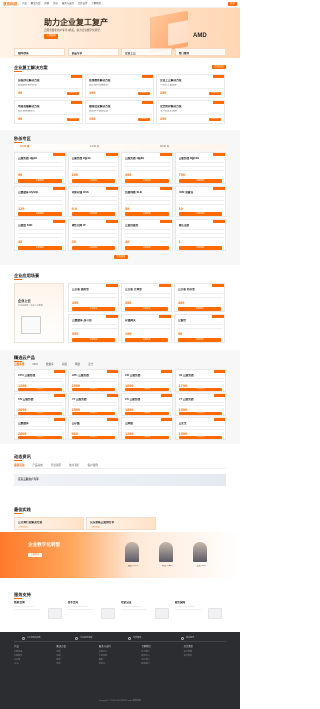 This screenshot has width=320, height=709. Describe the element at coordinates (93, 201) in the screenshot. I see `flash-card: 对象存储 OSS 9.9 立即抢购` at that location.